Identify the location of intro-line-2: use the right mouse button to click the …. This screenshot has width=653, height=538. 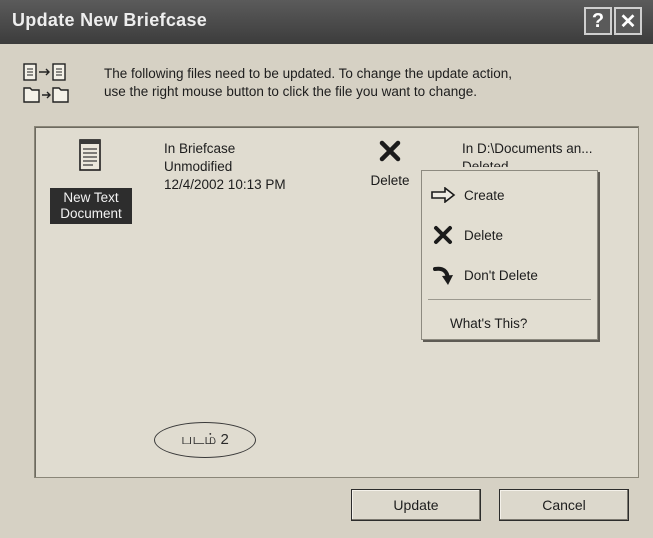
(290, 91).